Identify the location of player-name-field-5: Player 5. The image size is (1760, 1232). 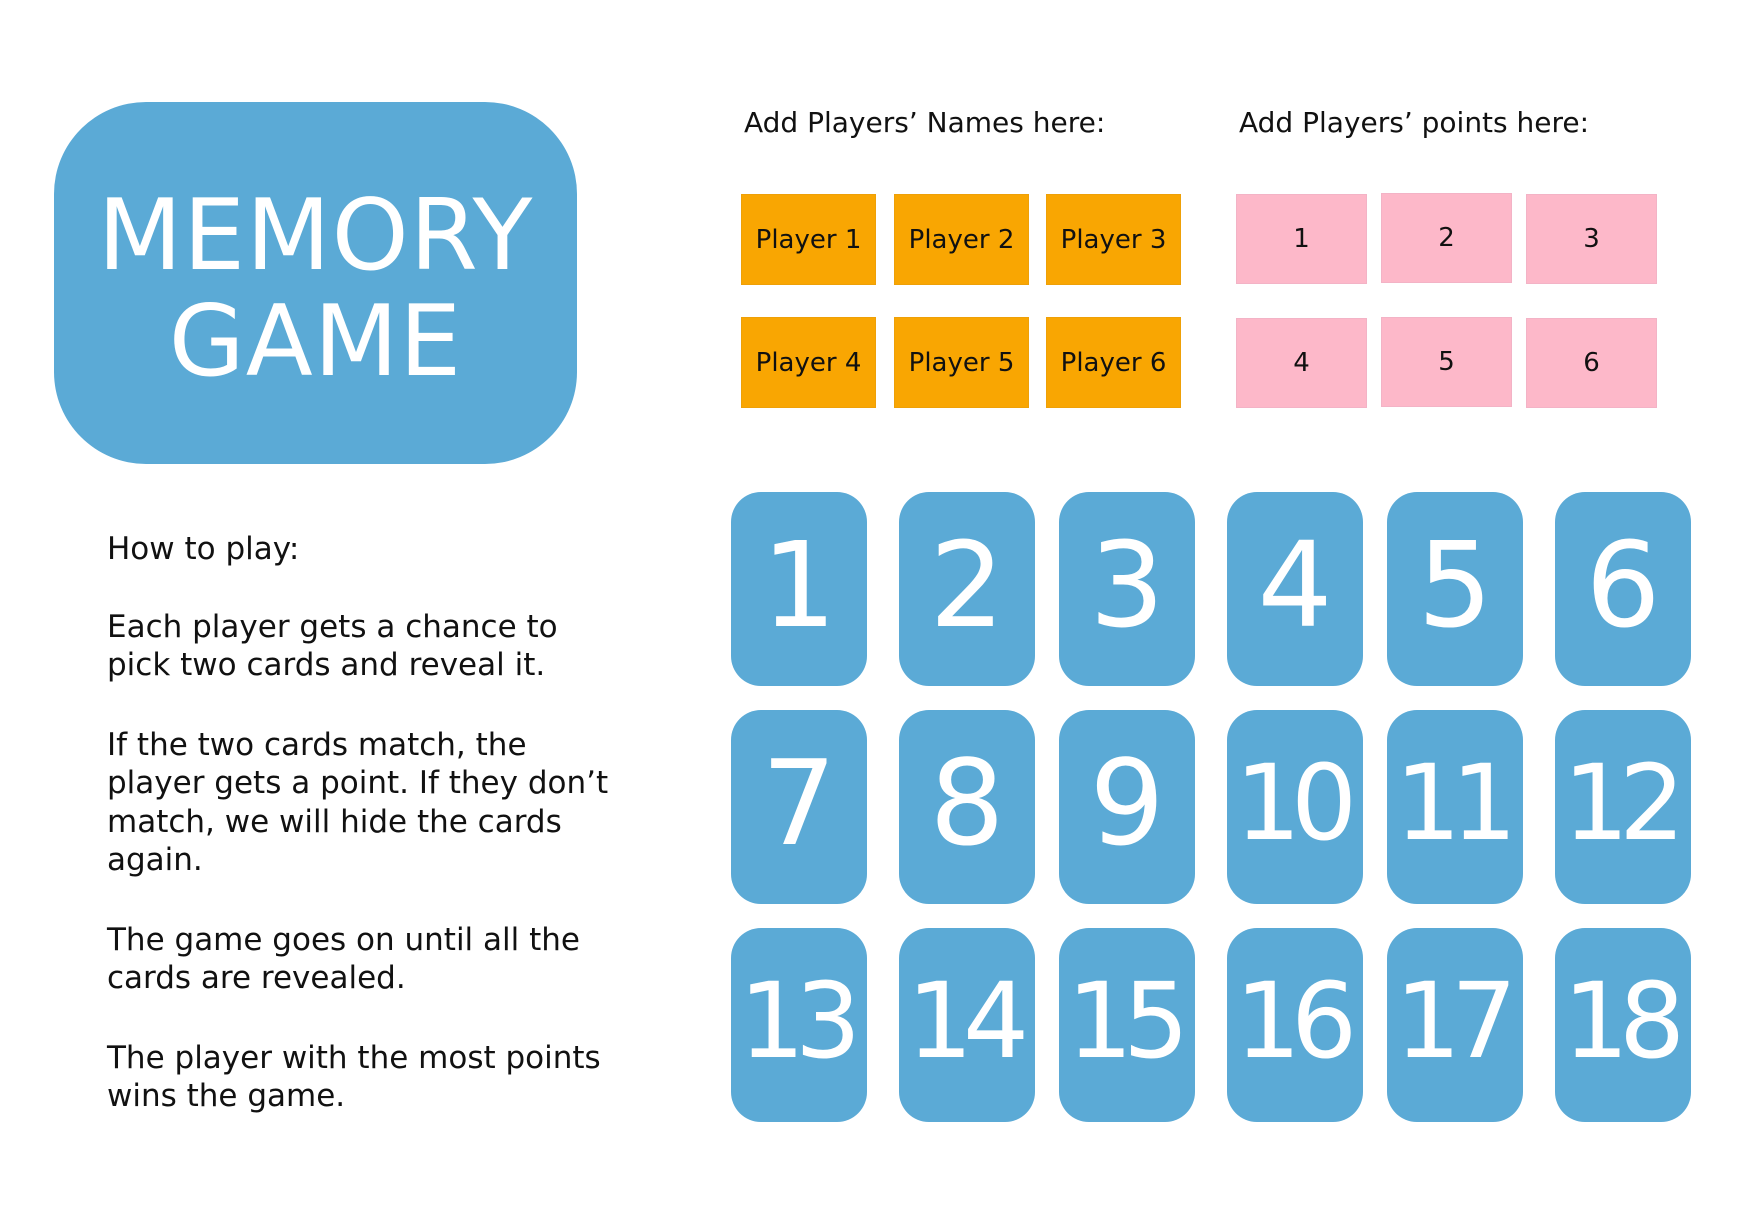
(961, 362).